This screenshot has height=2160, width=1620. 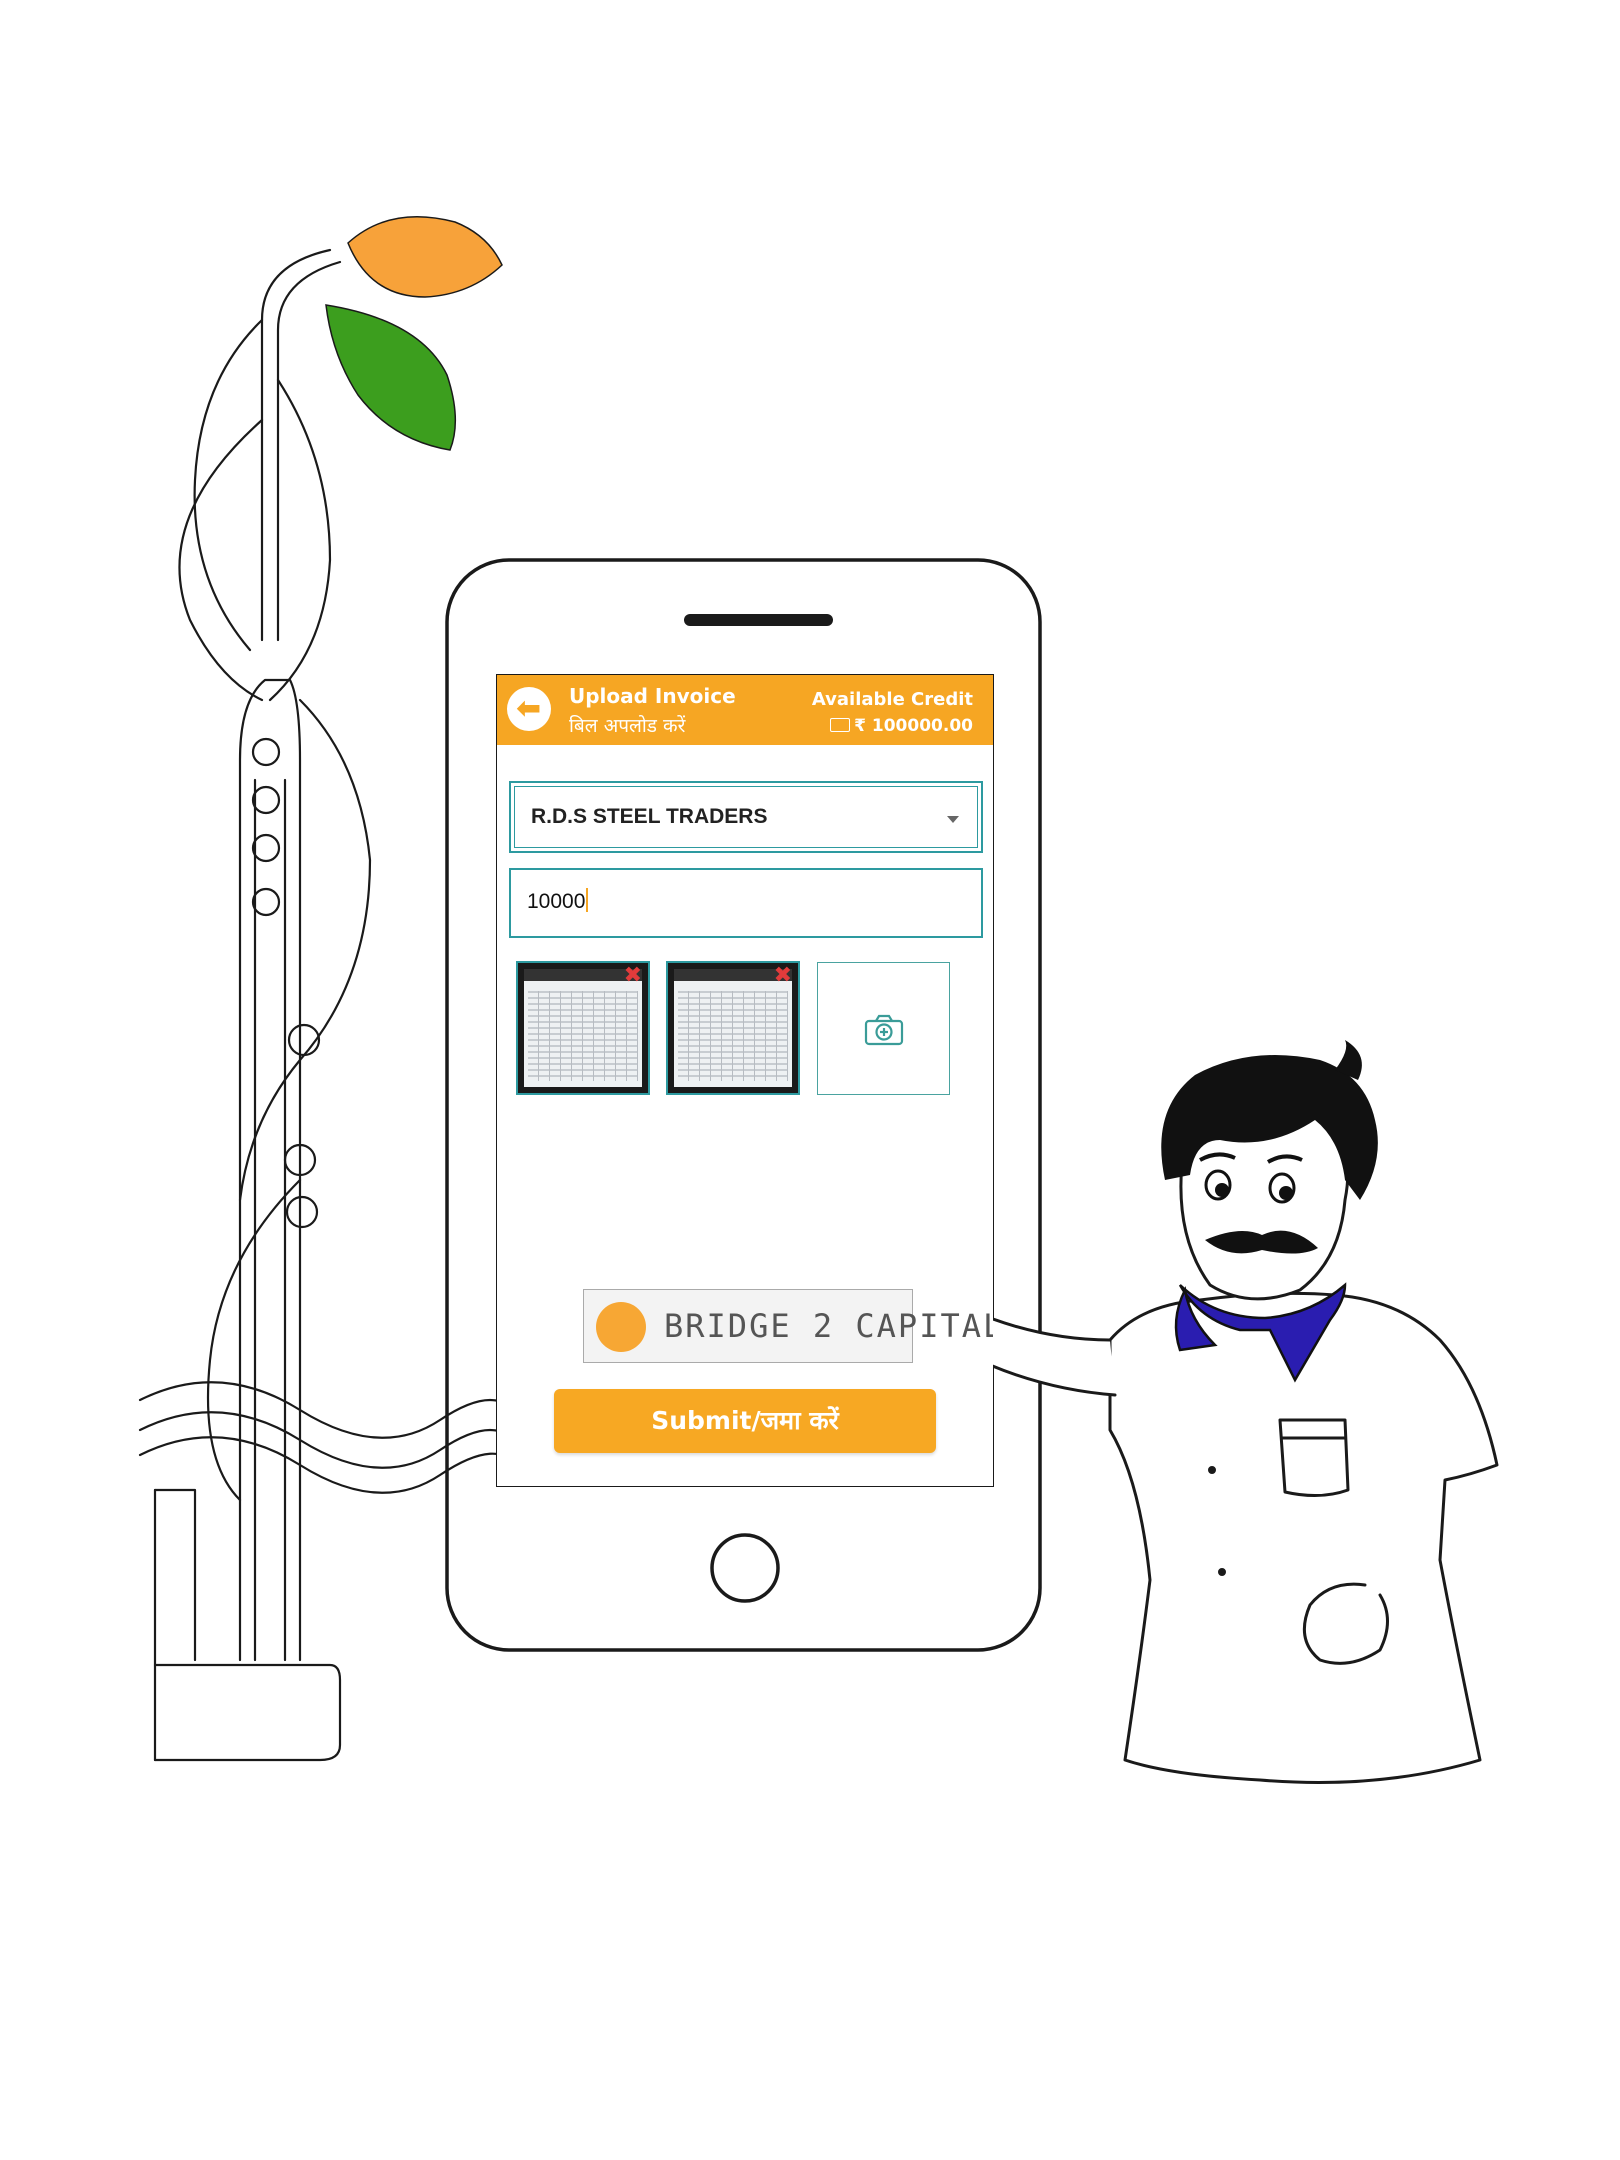 I want to click on available-credit-row: ₹ 100000.00, so click(x=901, y=726).